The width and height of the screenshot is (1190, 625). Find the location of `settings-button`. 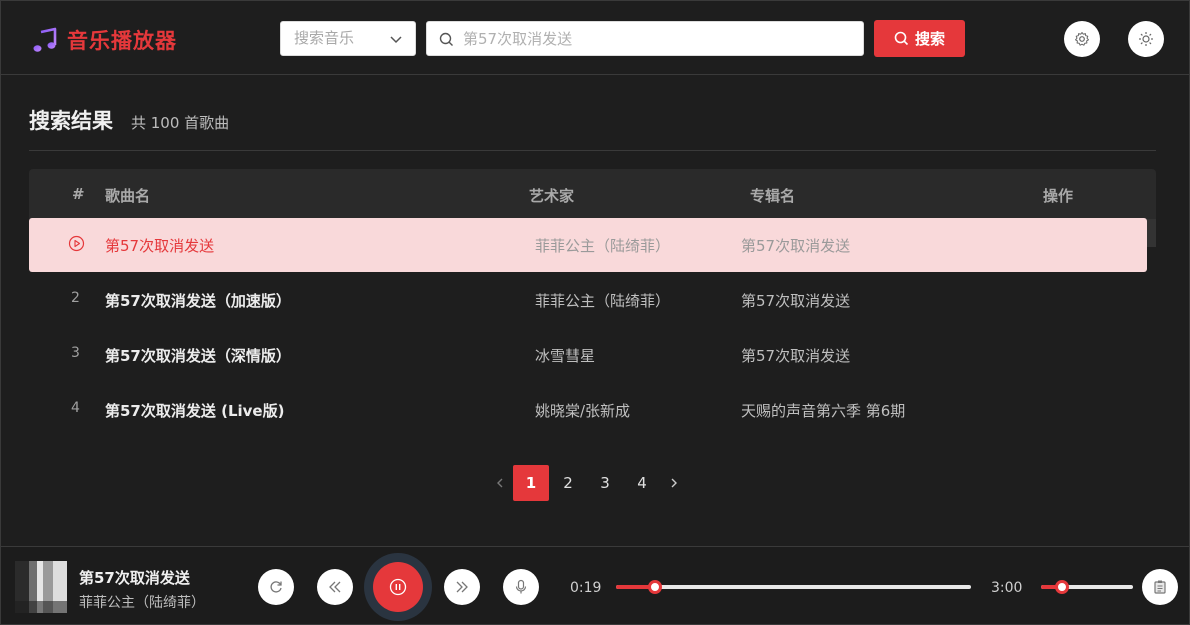

settings-button is located at coordinates (1082, 39).